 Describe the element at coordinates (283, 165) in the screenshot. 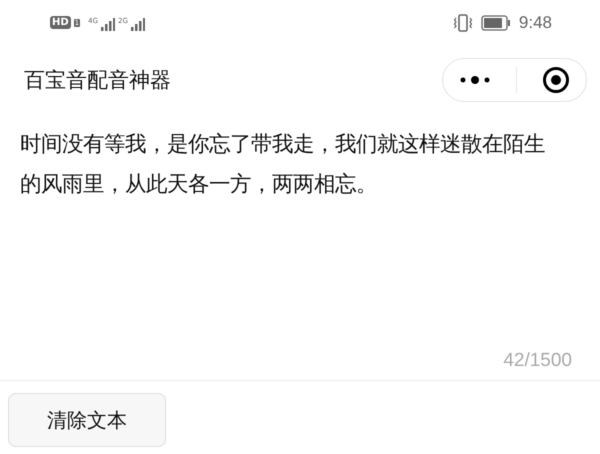

I see `text-content: 时间没有等我，是你忘了带我走，我们就这样迷散在陌生的风雨里，从此天各一方，两两相忘。` at that location.